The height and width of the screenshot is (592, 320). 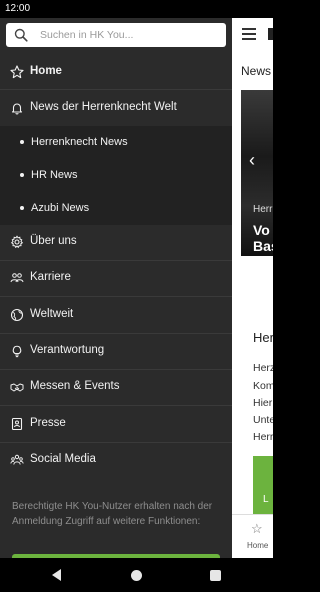 What do you see at coordinates (17, 278) in the screenshot?
I see `people-icon` at bounding box center [17, 278].